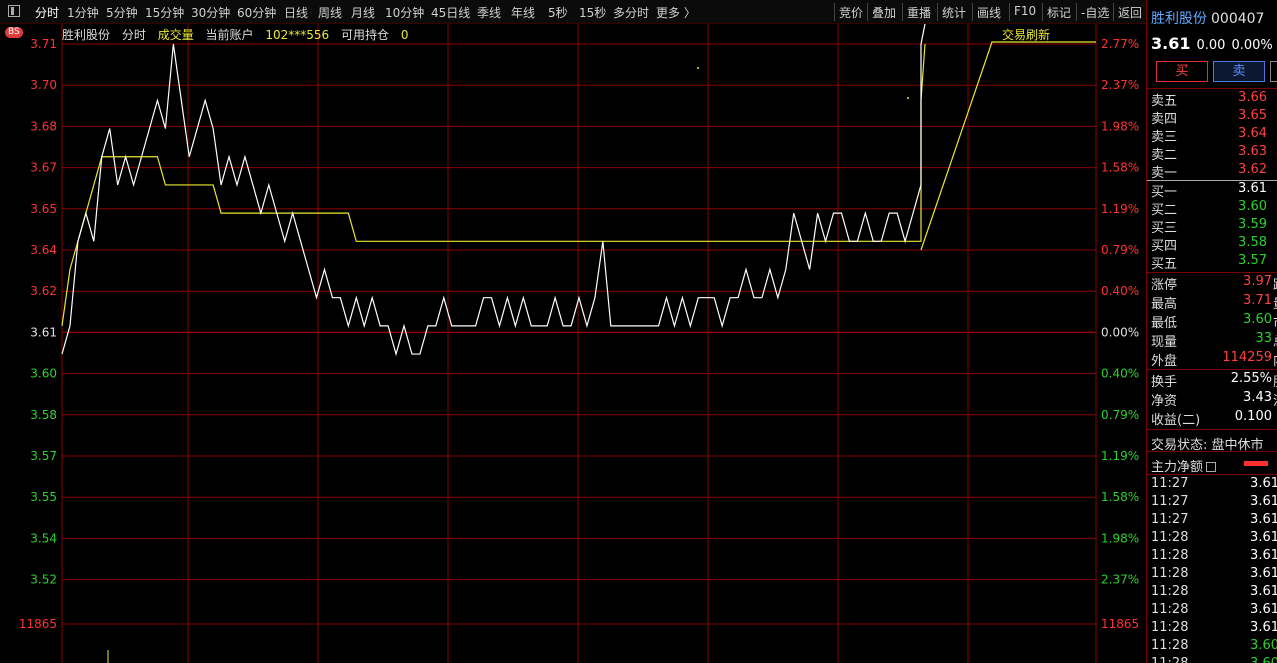  I want to click on stat-row: 净资 3.43流, so click(1214, 399).